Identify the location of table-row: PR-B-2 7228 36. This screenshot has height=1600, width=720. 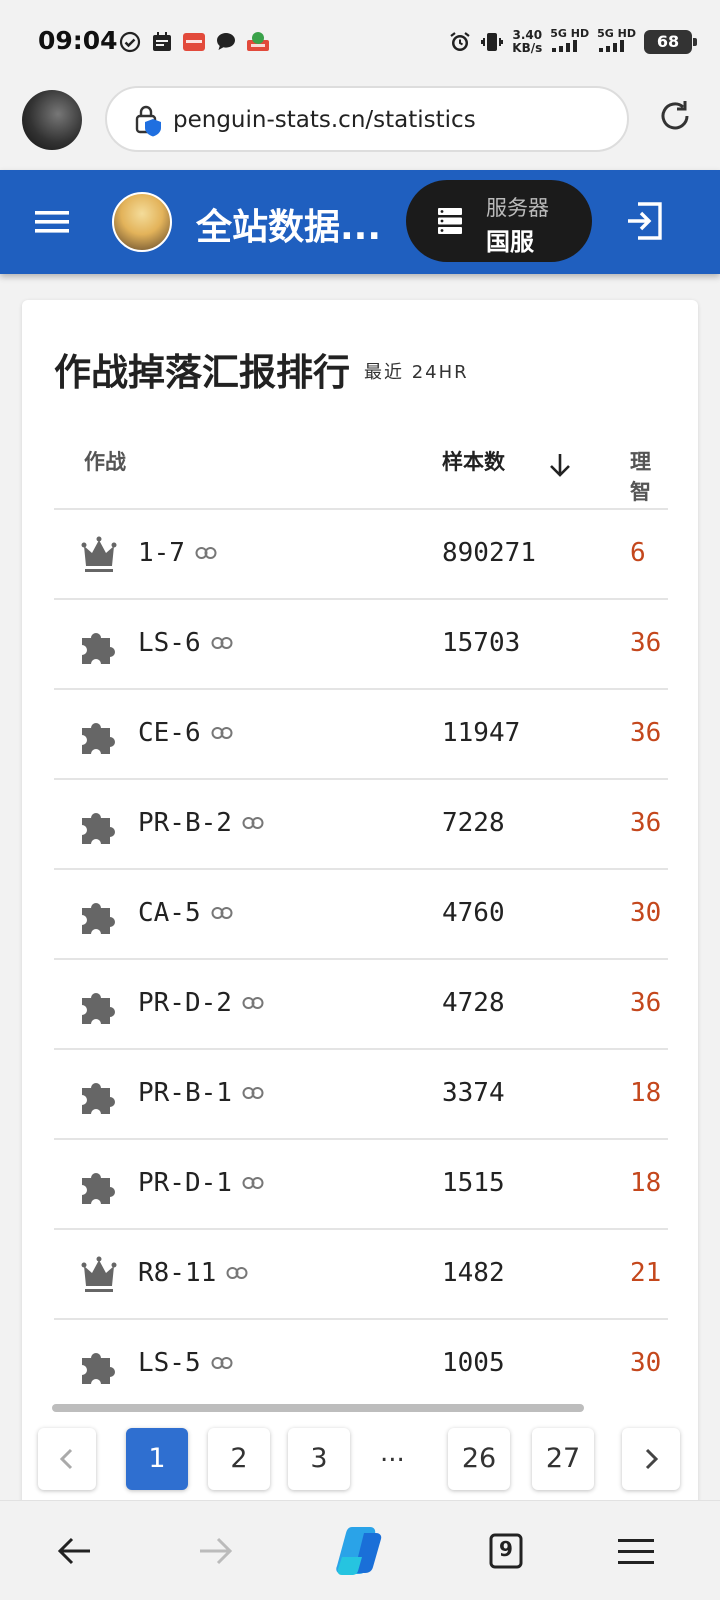
(361, 825).